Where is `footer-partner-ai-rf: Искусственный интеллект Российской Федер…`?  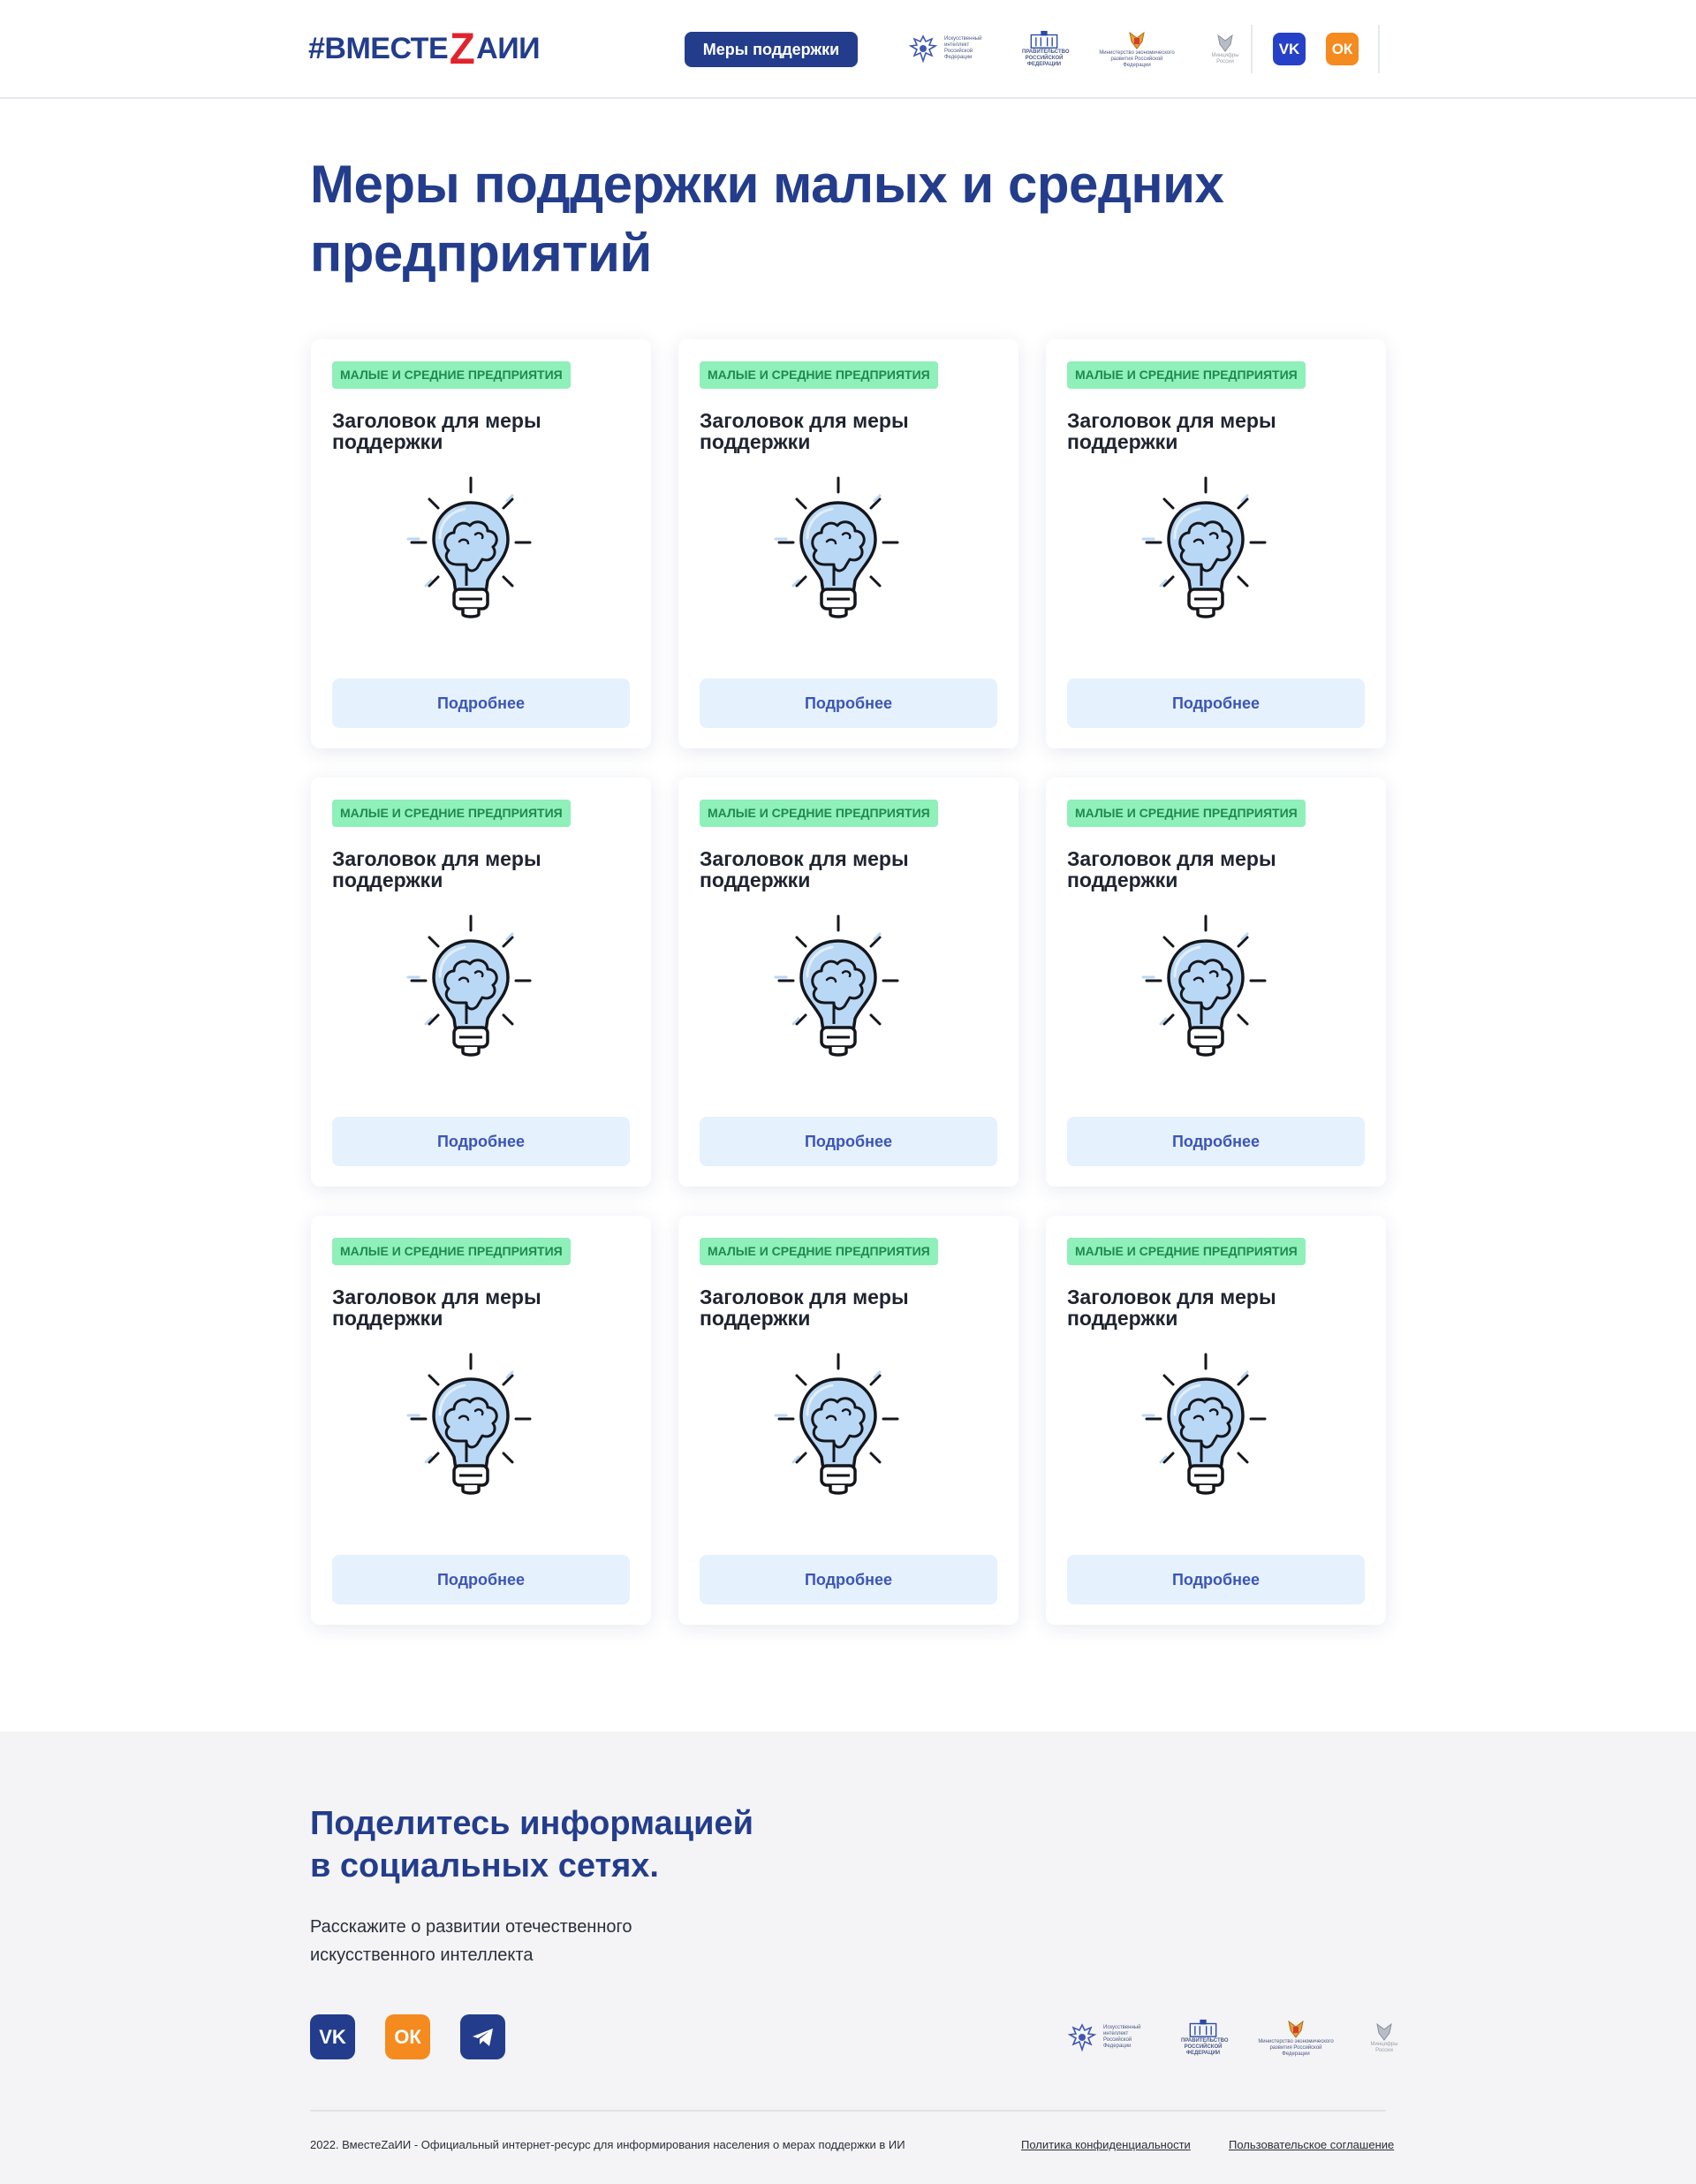 footer-partner-ai-rf: Искусственный интеллект Российской Федер… is located at coordinates (1107, 2038).